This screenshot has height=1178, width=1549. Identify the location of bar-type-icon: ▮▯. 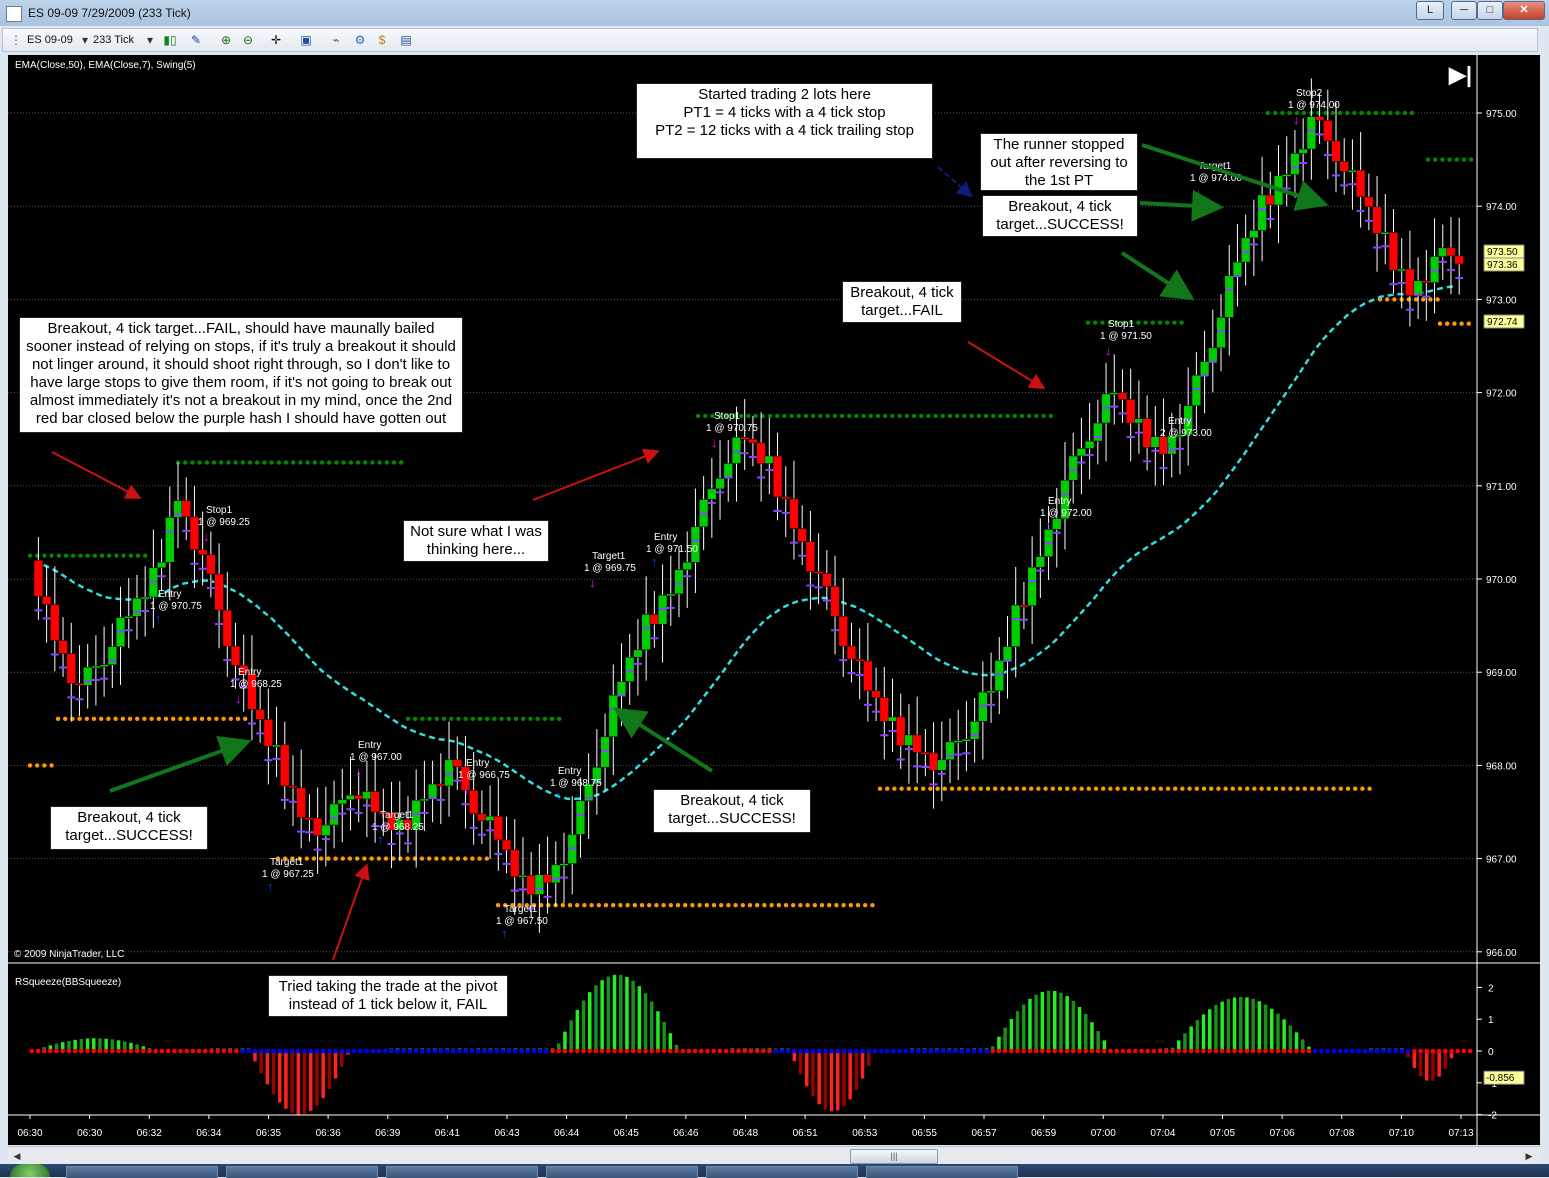
(170, 40).